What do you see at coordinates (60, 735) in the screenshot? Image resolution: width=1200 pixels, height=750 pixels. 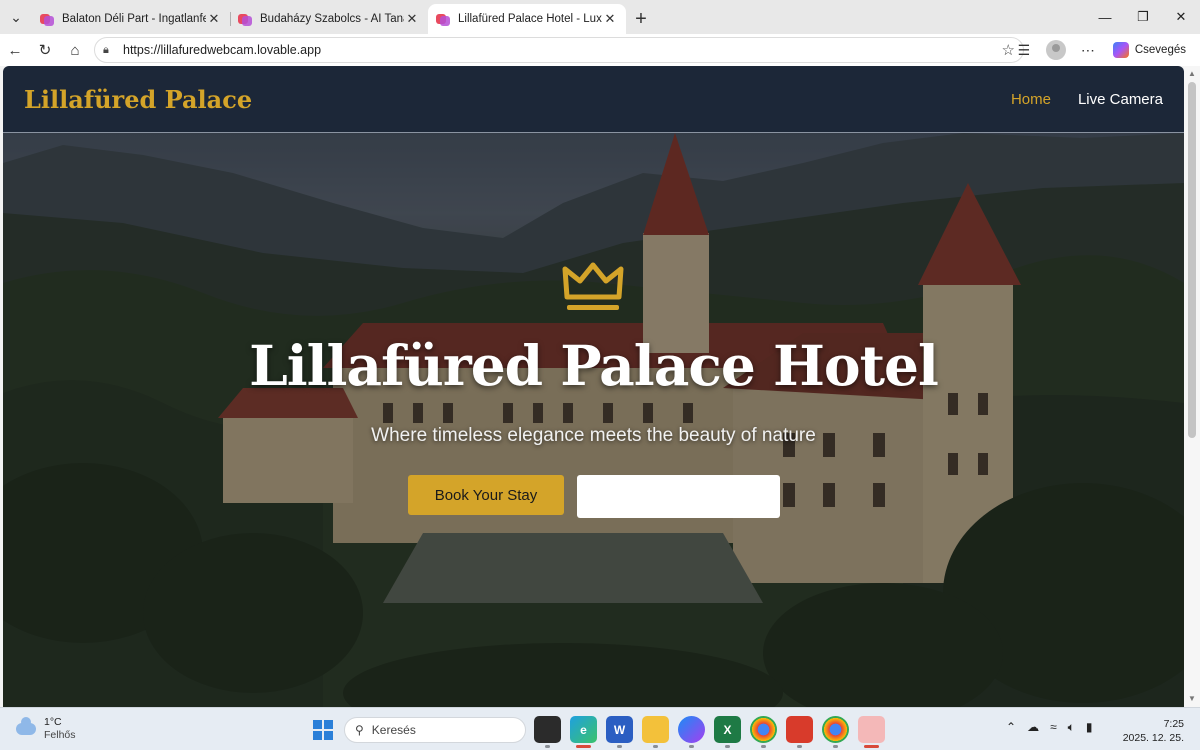 I see `weather-condition: Felhős` at bounding box center [60, 735].